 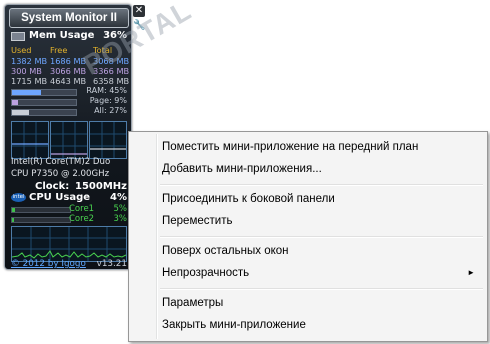 What do you see at coordinates (29, 61) in the screenshot?
I see `ram-used: 1382 MB` at bounding box center [29, 61].